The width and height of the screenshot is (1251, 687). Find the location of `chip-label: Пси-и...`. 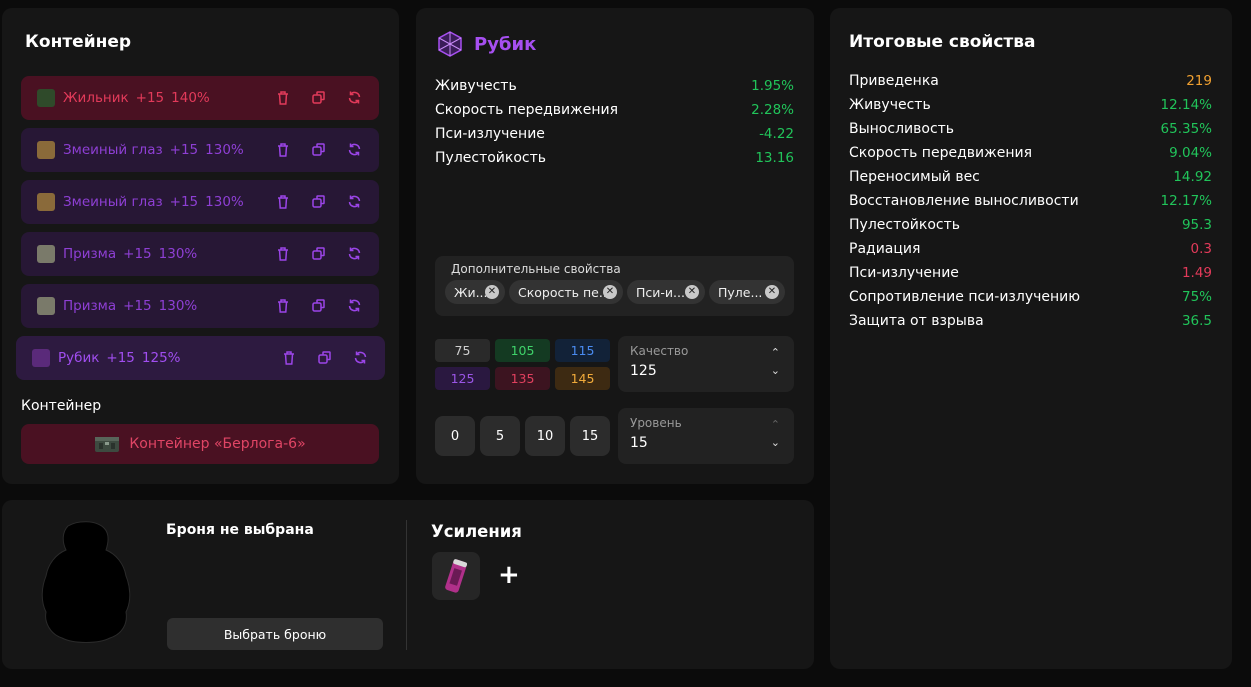

chip-label: Пси-и... is located at coordinates (660, 292).